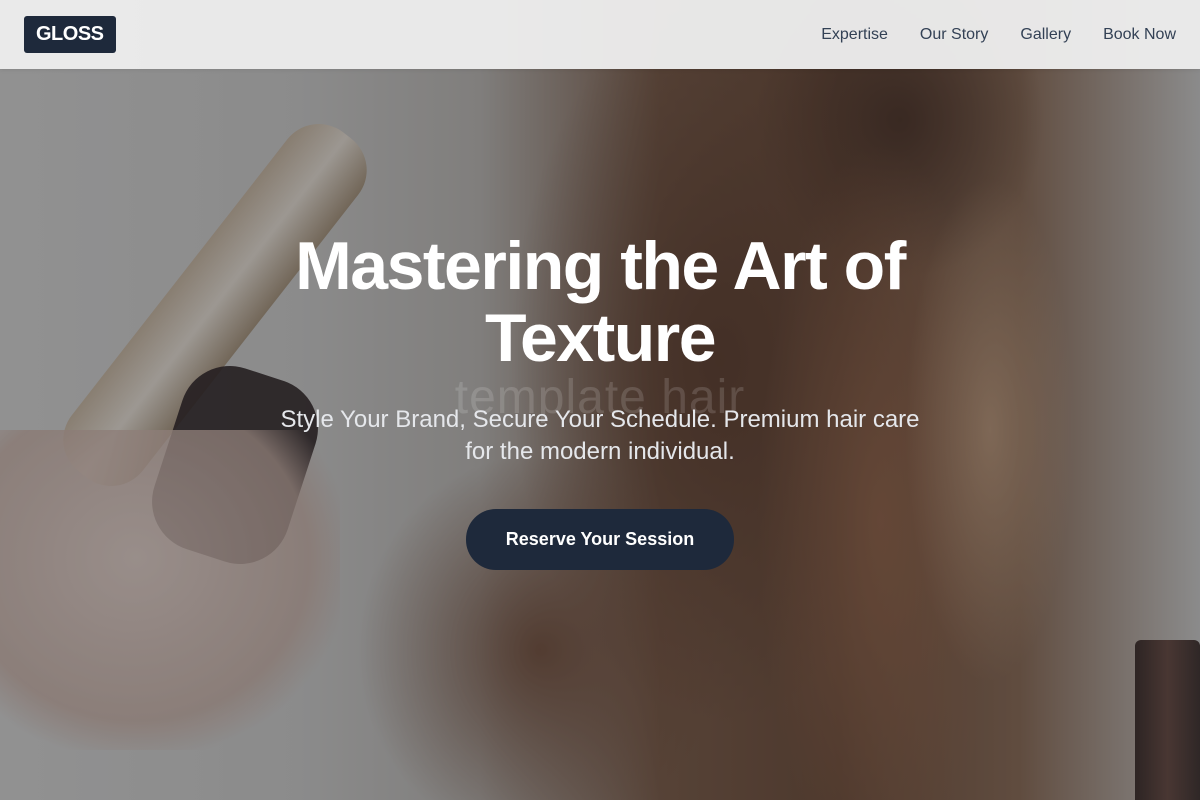 Image resolution: width=1200 pixels, height=800 pixels. Describe the element at coordinates (954, 35) in the screenshot. I see `nav-link-our-story: Our Story` at that location.